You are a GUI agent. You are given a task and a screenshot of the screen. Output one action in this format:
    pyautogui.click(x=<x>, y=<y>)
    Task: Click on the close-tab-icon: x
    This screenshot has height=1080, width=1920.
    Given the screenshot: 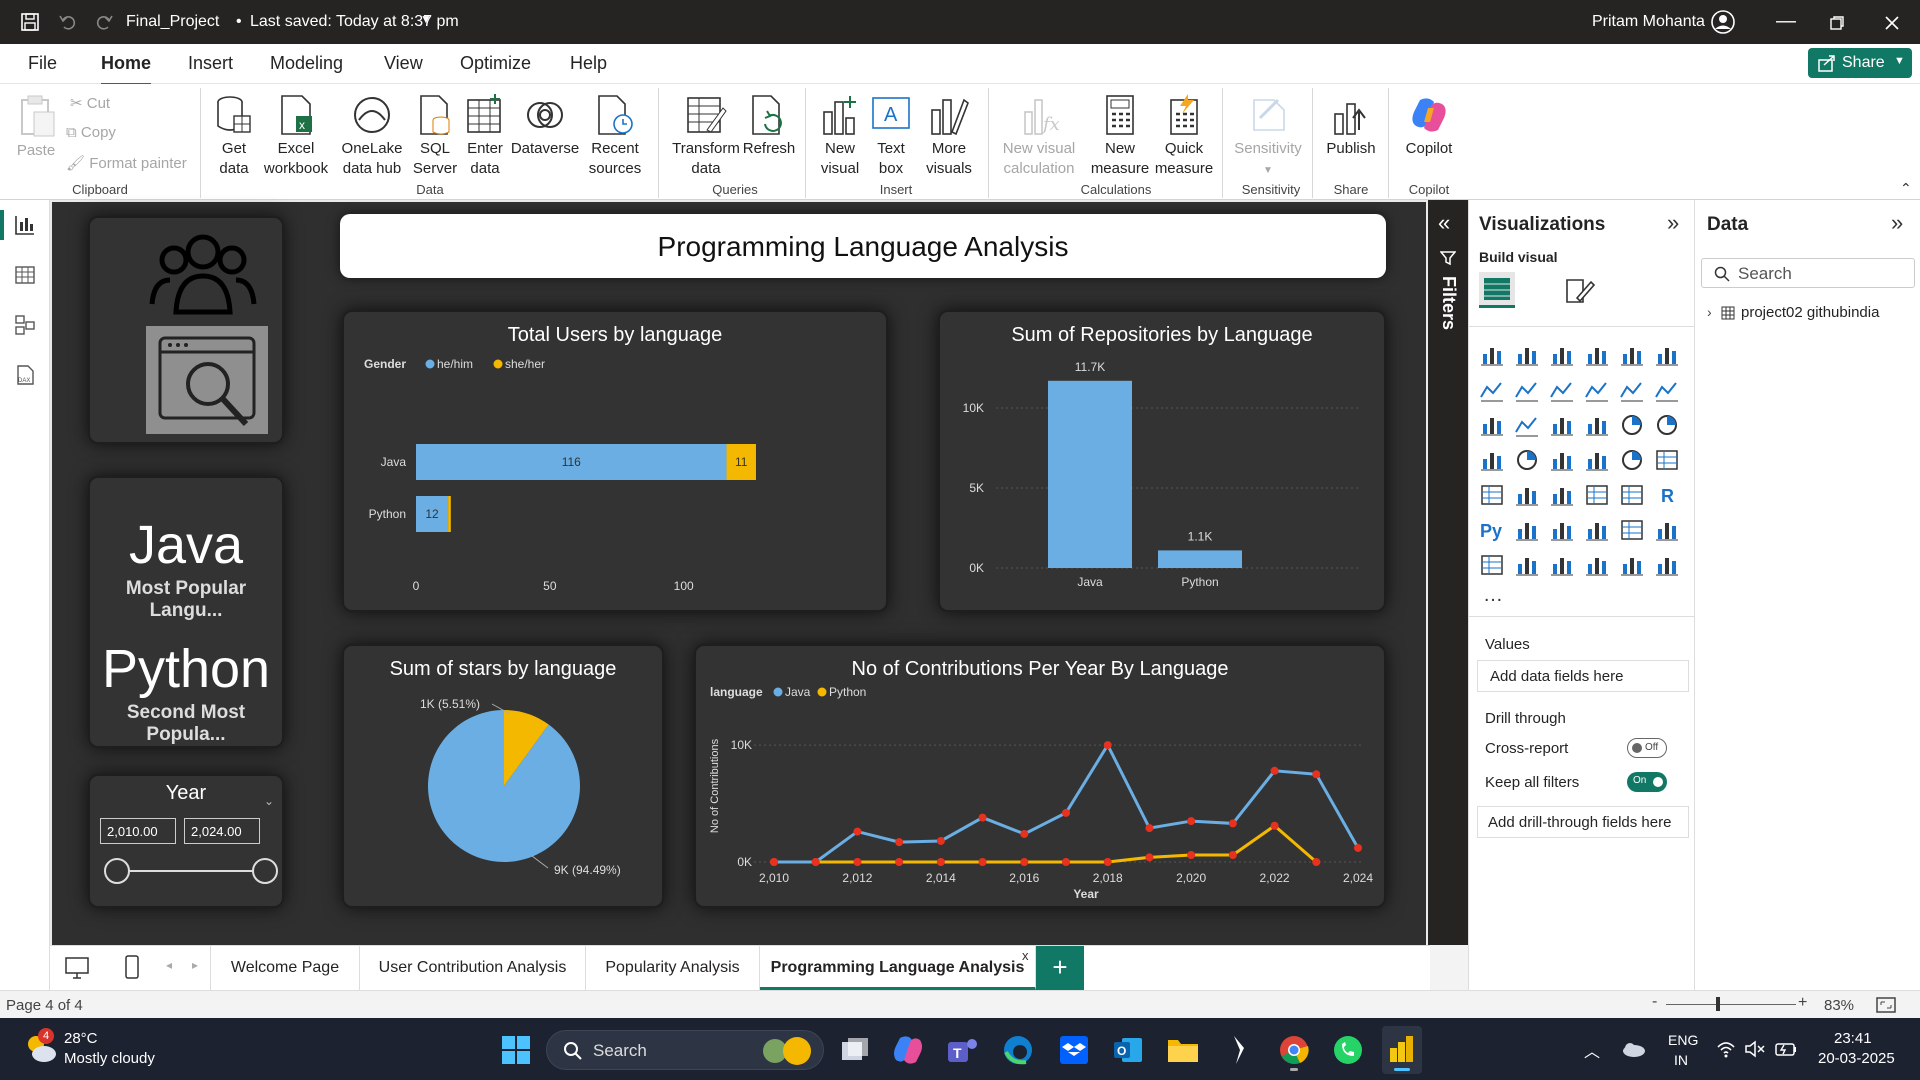 What is the action you would take?
    pyautogui.click(x=1025, y=955)
    